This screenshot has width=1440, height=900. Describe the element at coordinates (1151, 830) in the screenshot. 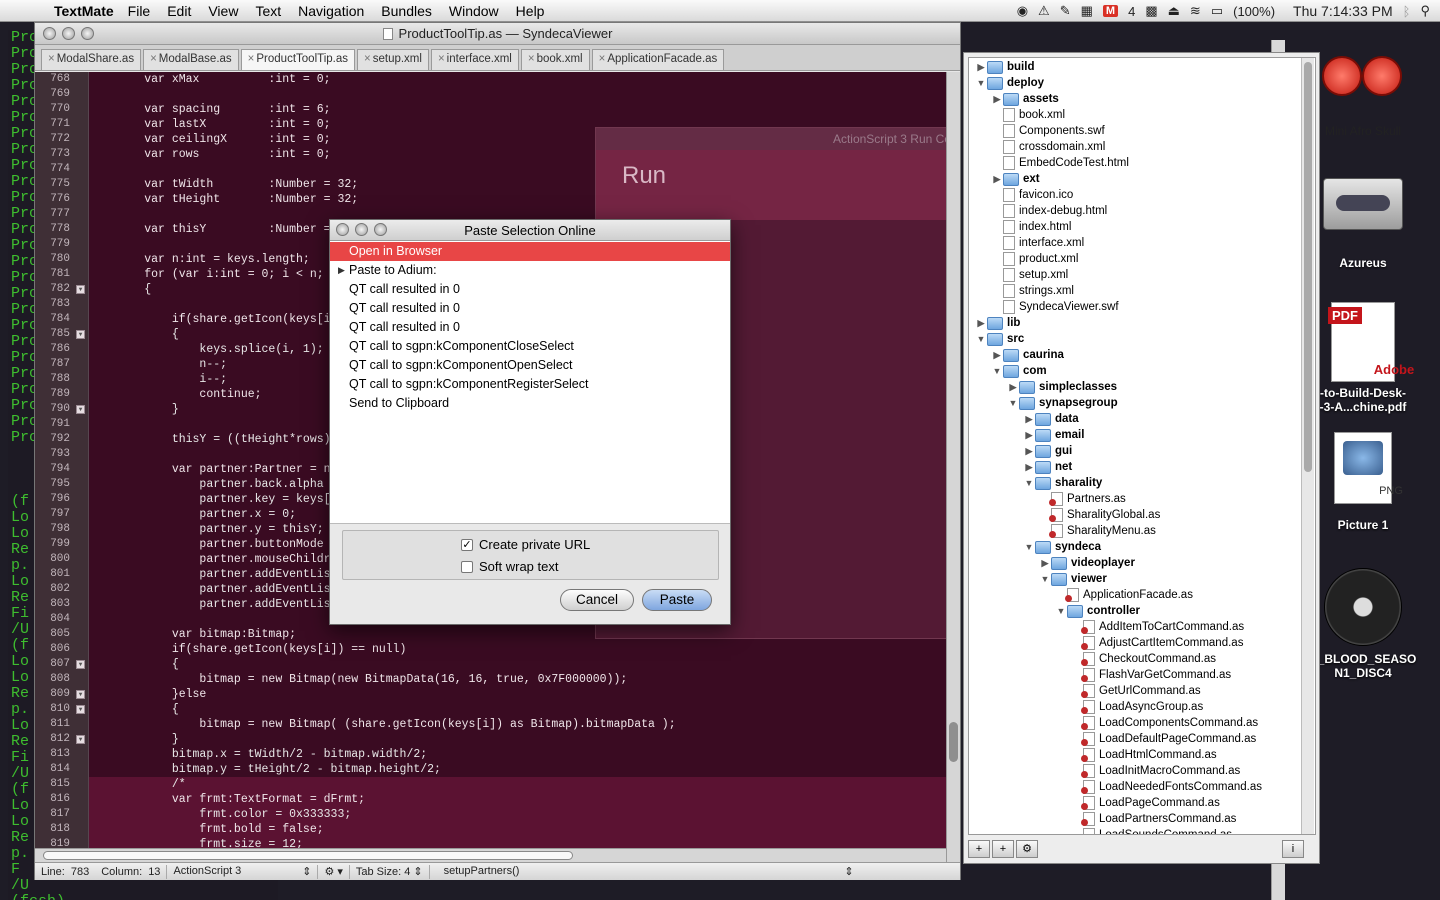

I see `tree-file: LoadSoundsCommand.as` at that location.